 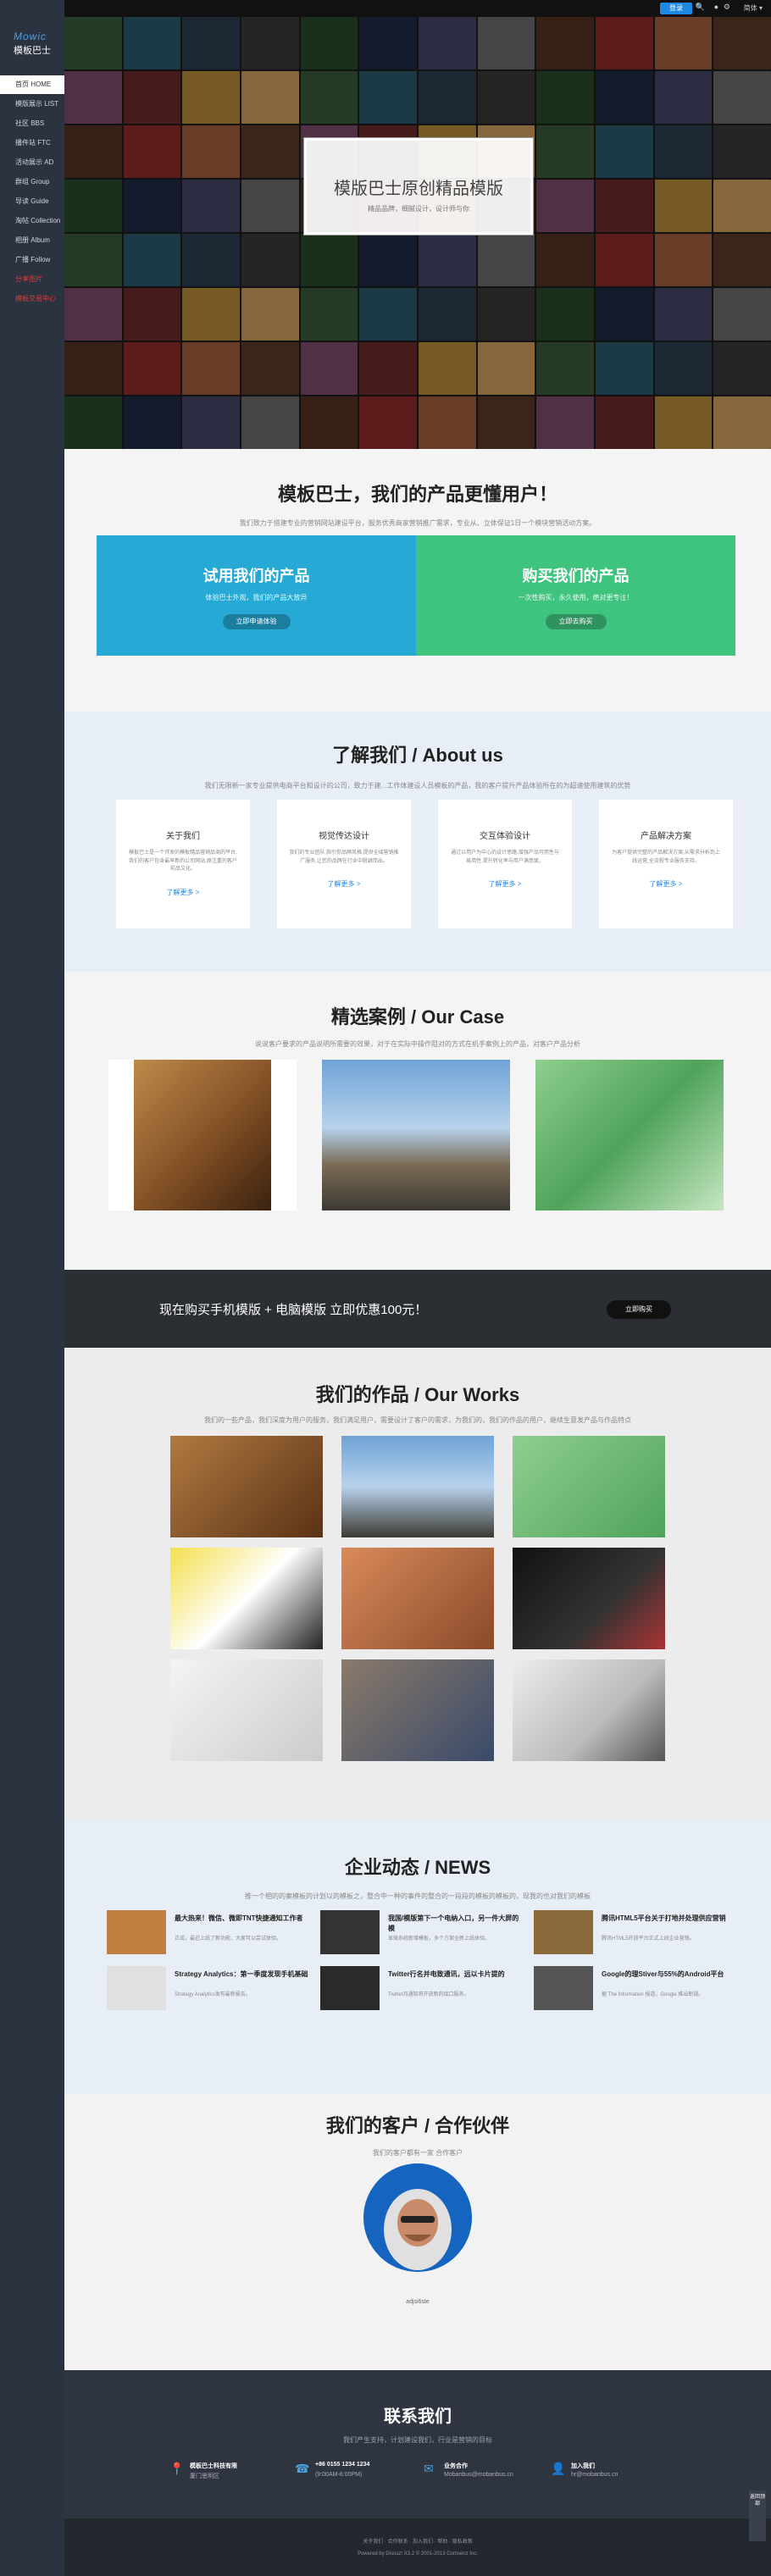 What do you see at coordinates (757, 2515) in the screenshot?
I see `back-to-top-button: 返回顶部` at bounding box center [757, 2515].